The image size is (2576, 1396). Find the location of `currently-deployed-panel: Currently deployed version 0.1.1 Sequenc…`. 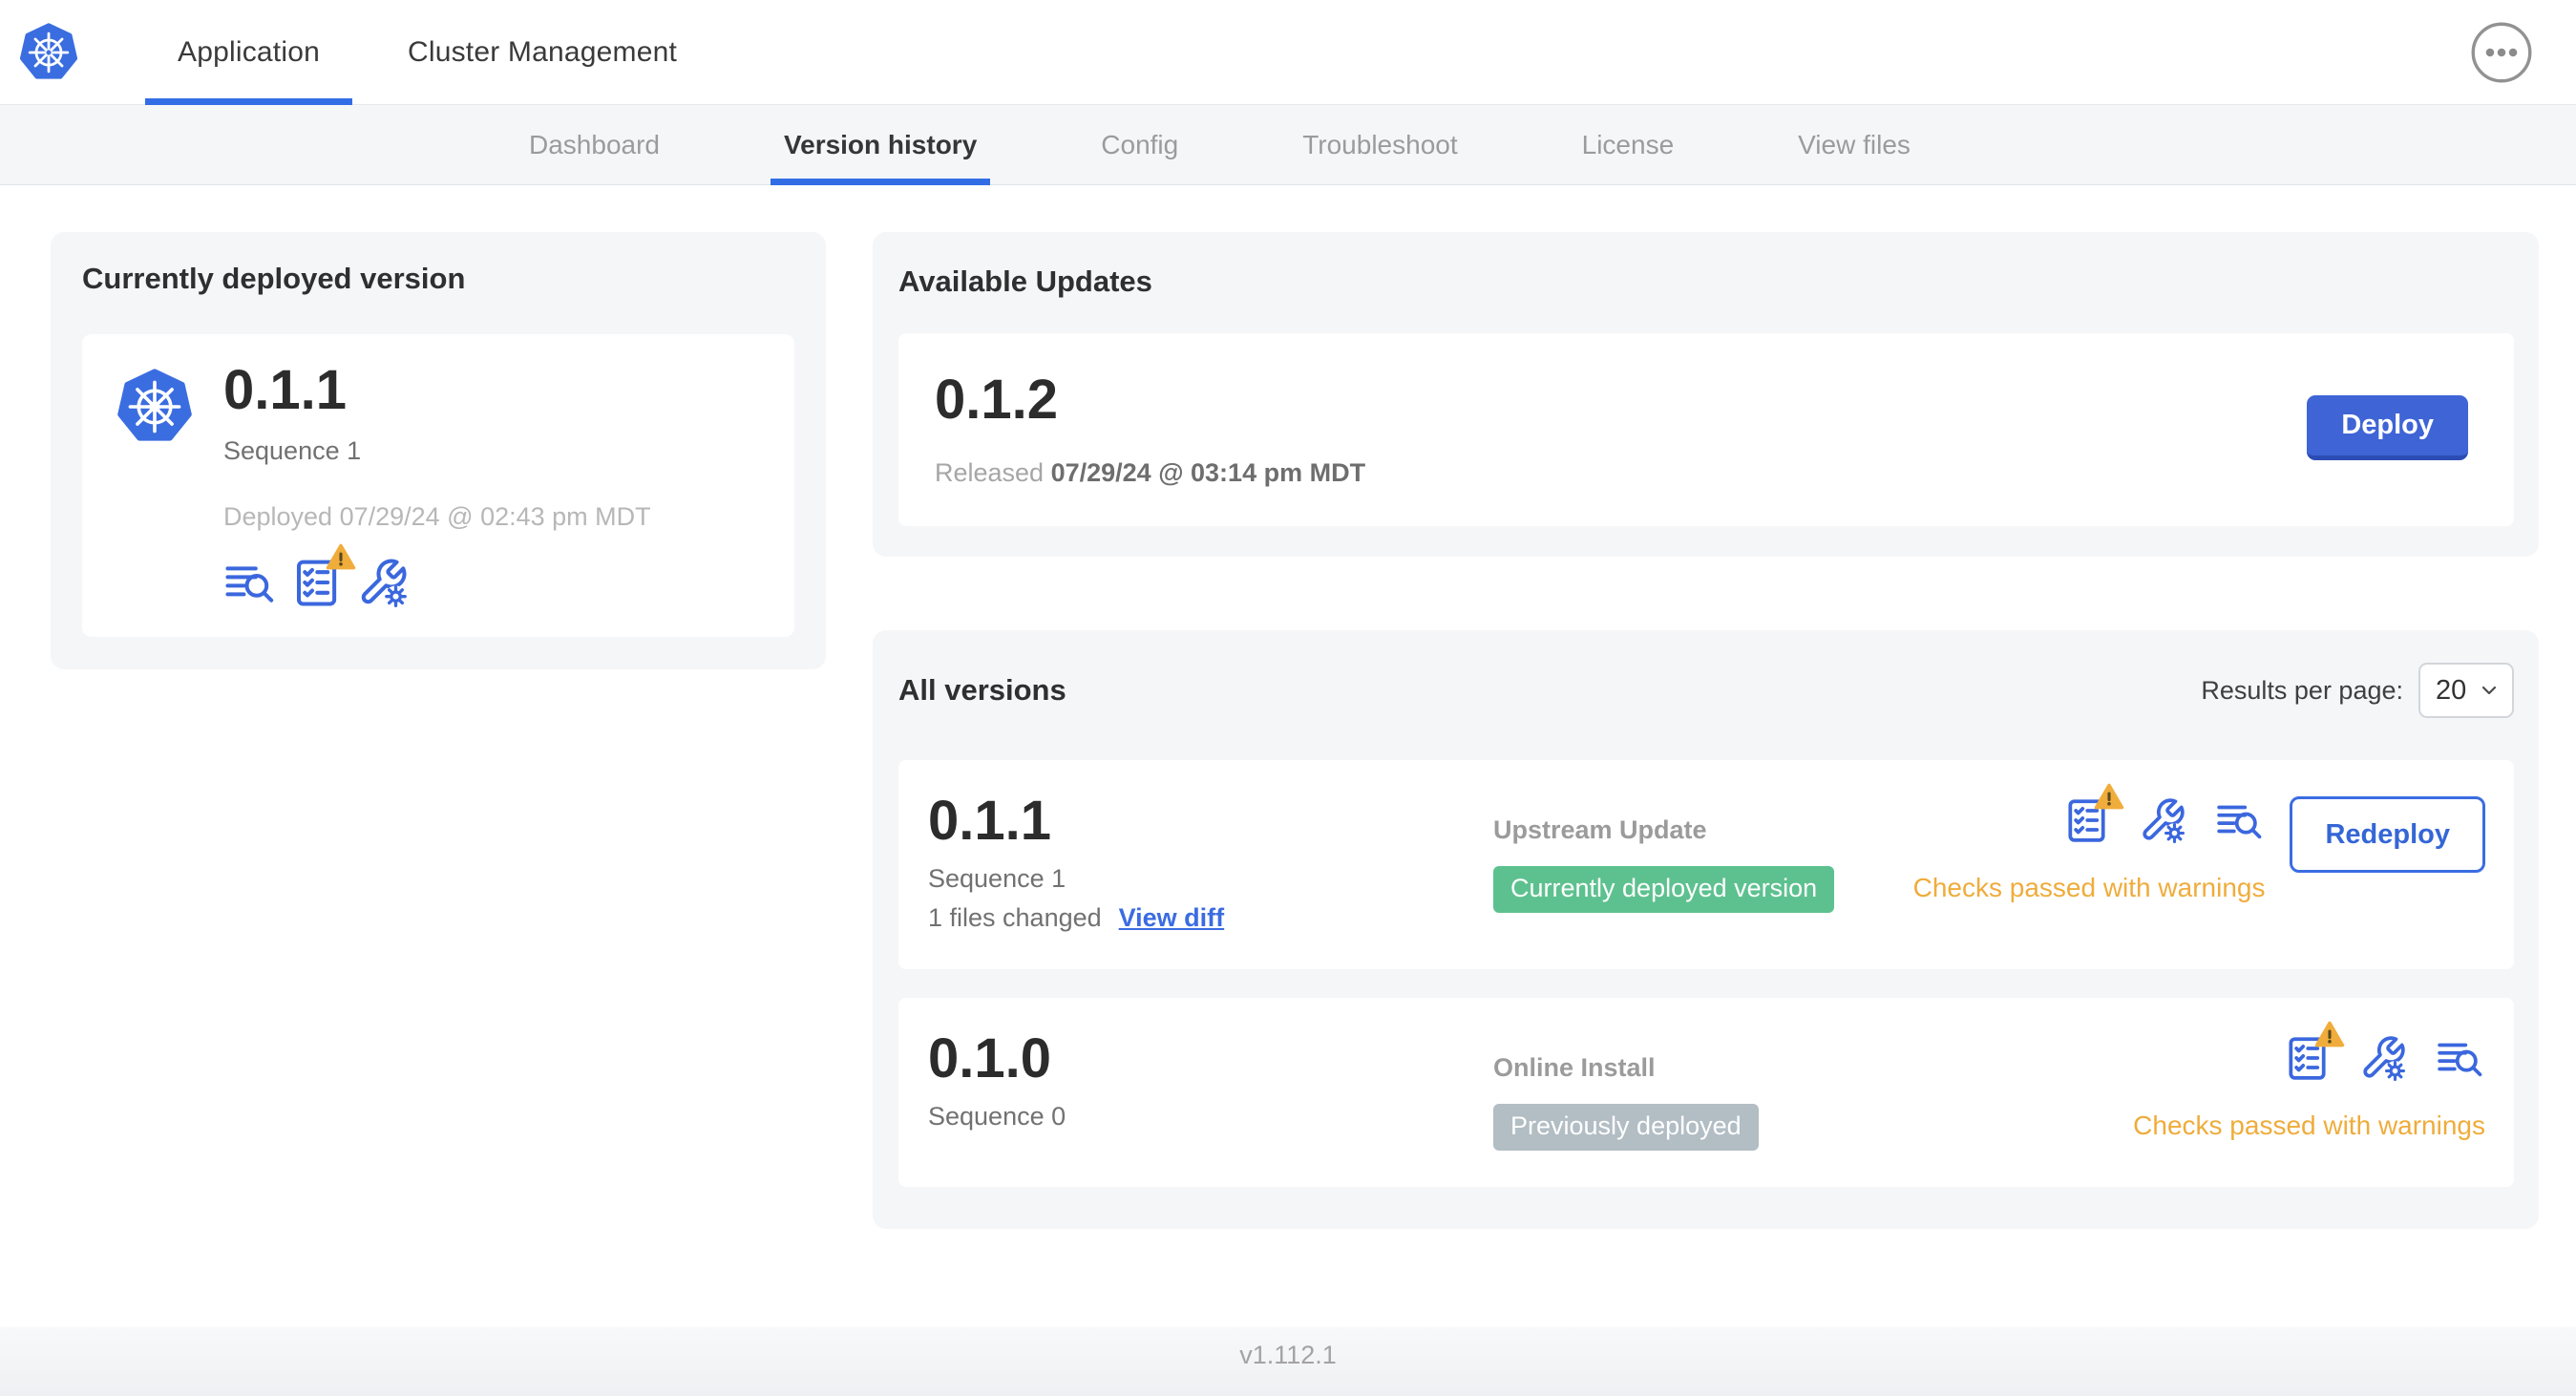

currently-deployed-panel: Currently deployed version 0.1.1 Sequenc… is located at coordinates (438, 450).